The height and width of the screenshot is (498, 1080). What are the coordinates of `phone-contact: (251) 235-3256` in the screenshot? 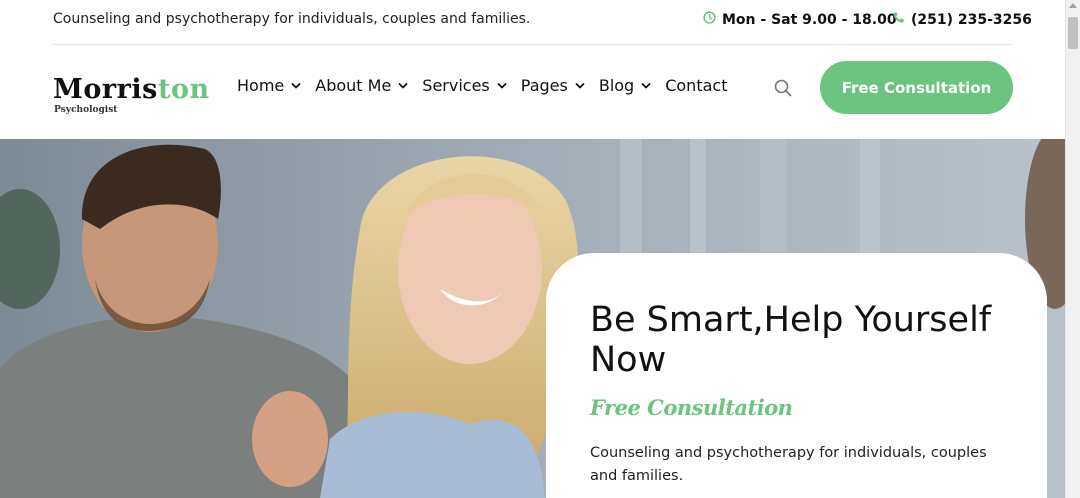 It's located at (962, 19).